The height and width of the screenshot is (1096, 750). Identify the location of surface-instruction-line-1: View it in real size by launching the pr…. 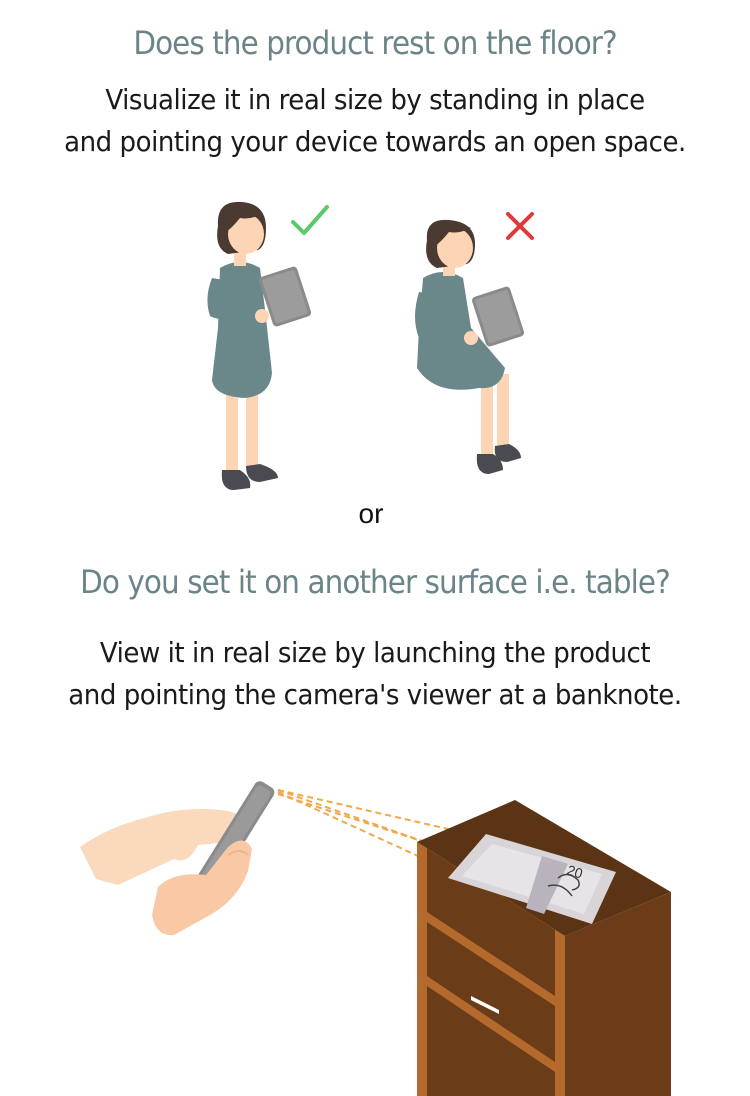
(375, 652).